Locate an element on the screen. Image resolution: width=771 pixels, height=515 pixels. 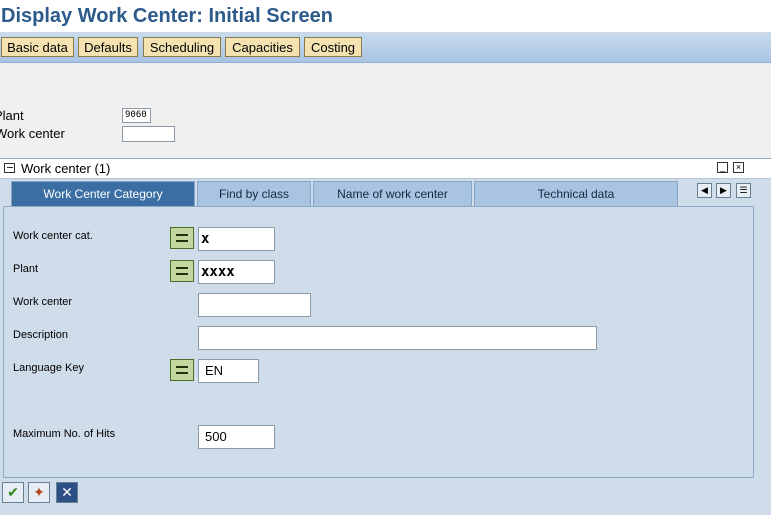
plant-input: 9060 is located at coordinates (136, 115).